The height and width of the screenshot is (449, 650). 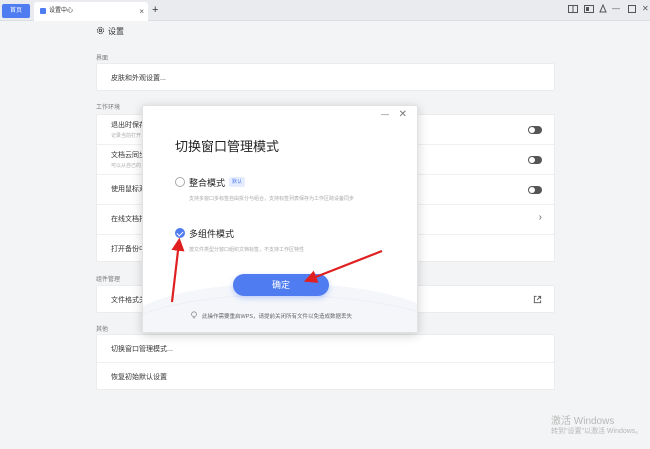 I want to click on title-bar: 首页 设置中心 × + — ✕, so click(x=325, y=10).